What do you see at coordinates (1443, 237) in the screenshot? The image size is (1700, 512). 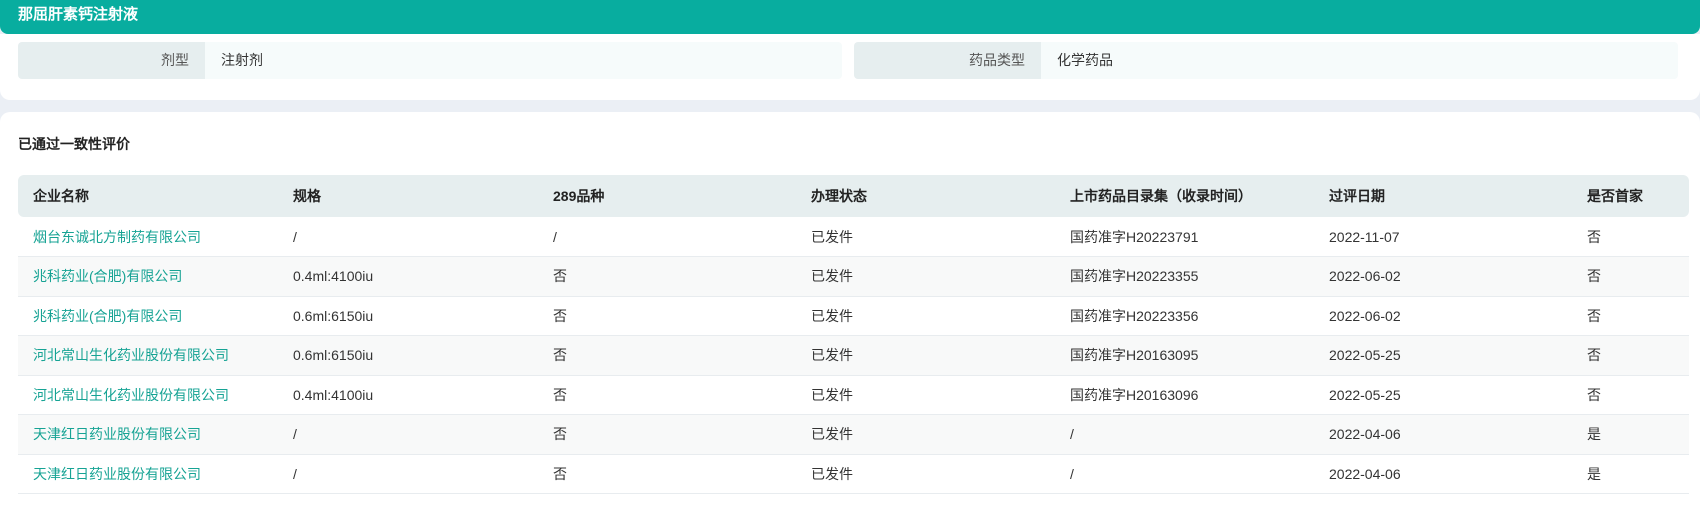 I see `table-cell: 2022-11-07` at bounding box center [1443, 237].